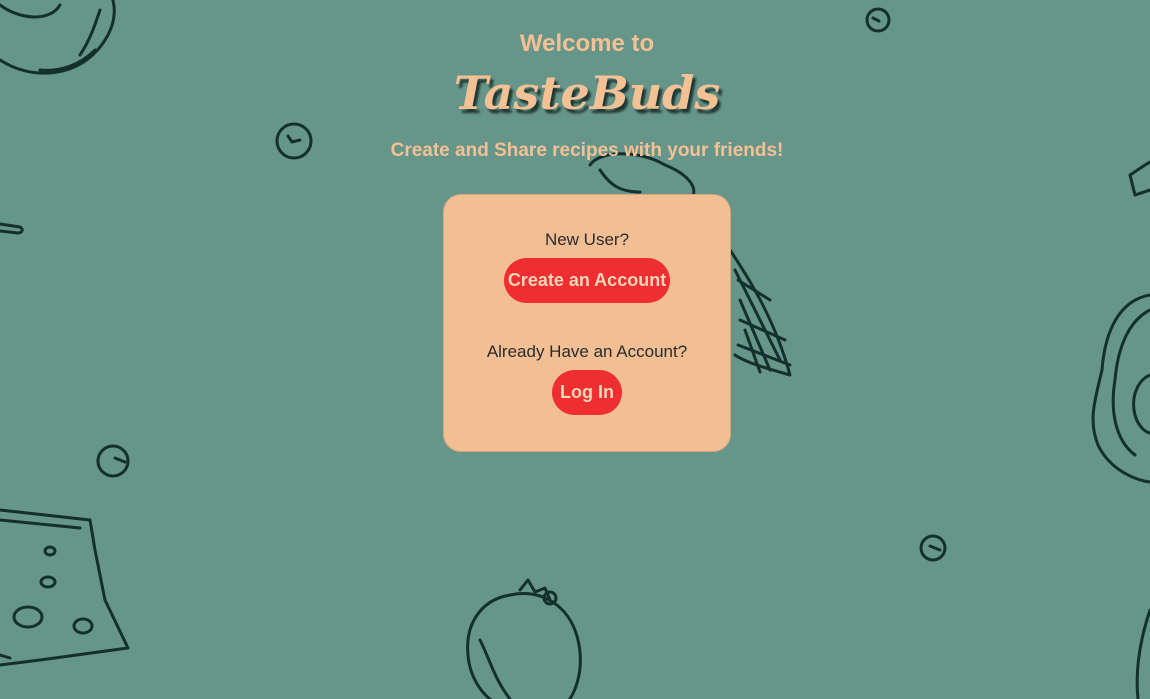 This screenshot has height=699, width=1150. Describe the element at coordinates (1120, 322) in the screenshot. I see `avocado-icon` at that location.